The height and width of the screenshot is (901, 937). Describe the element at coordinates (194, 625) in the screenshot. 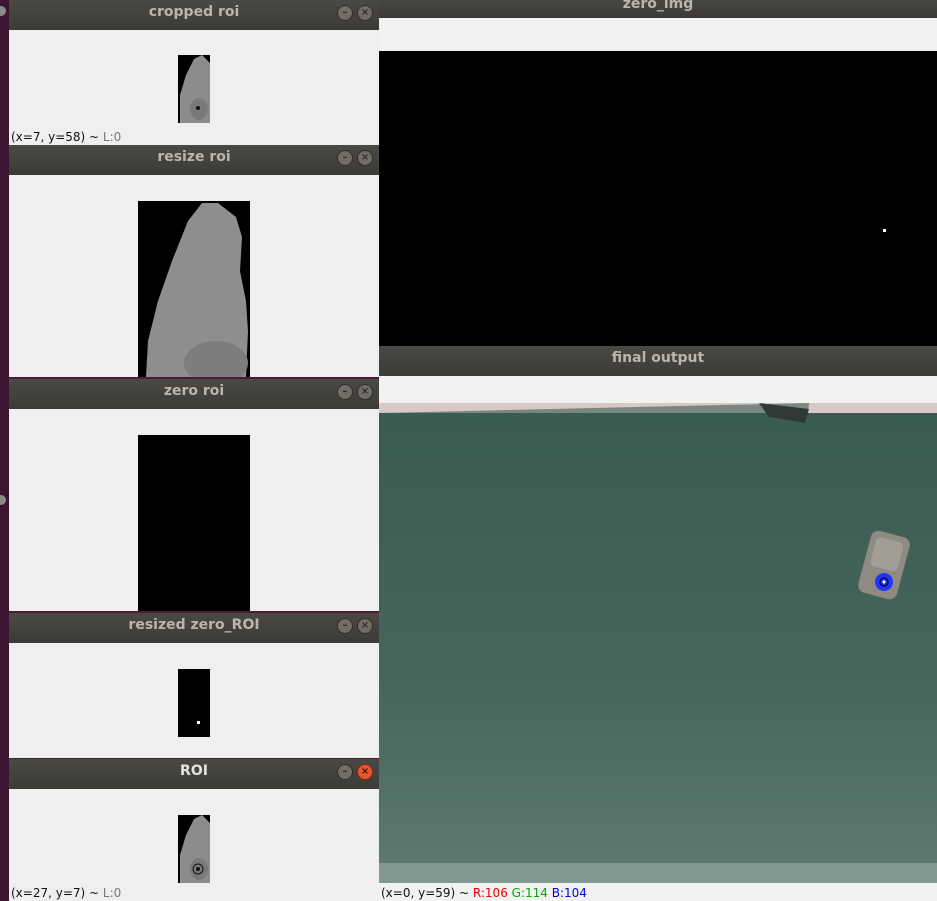

I see `window-title: resized zero_ROI` at that location.